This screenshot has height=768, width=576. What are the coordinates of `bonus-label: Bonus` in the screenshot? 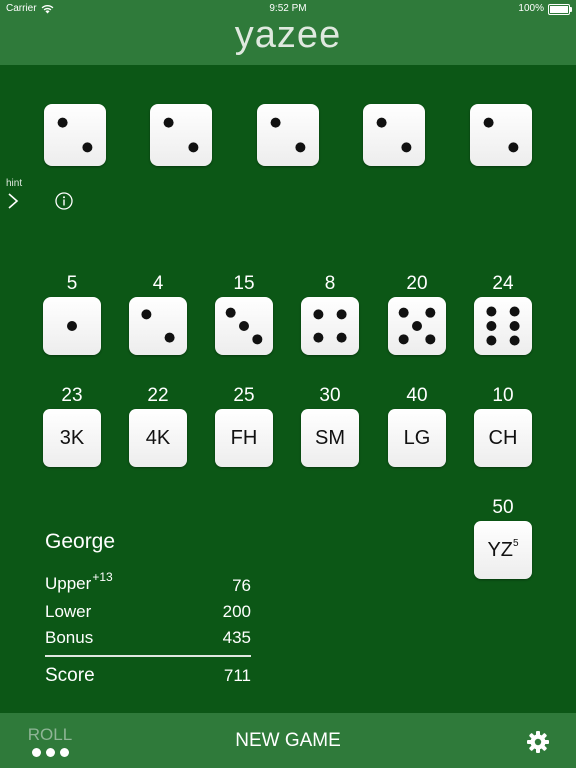 It's located at (69, 637).